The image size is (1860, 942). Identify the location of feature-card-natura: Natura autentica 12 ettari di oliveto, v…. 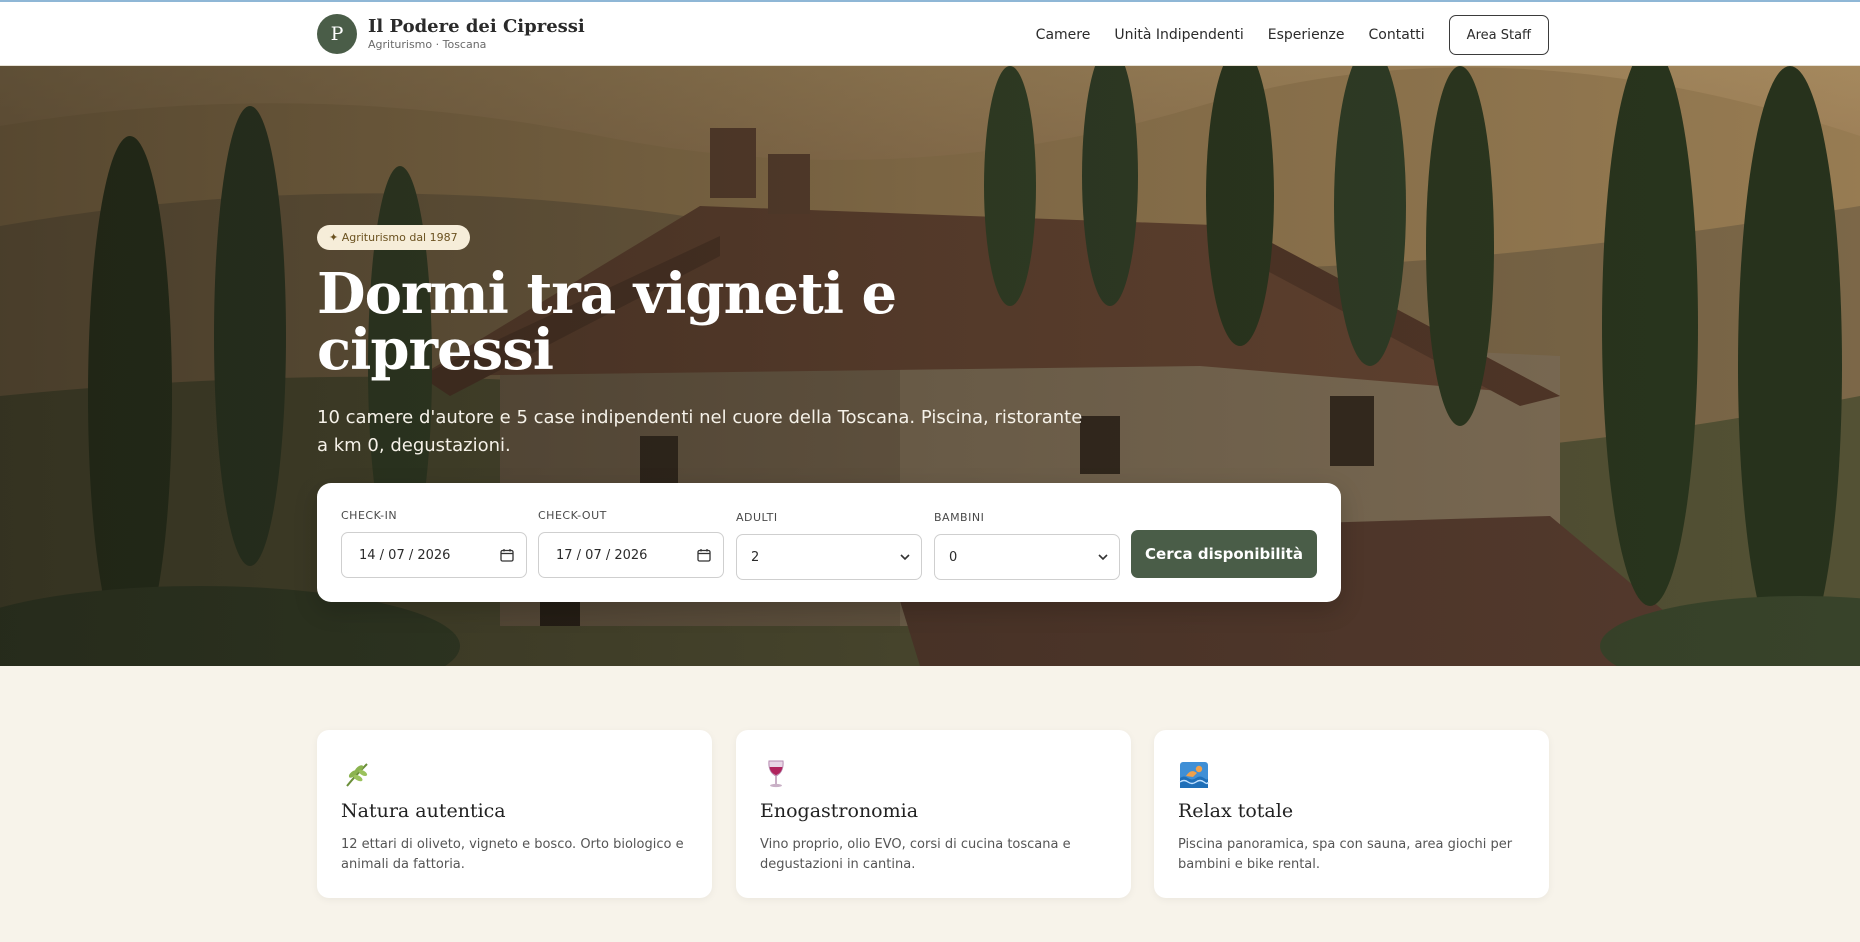
(514, 814).